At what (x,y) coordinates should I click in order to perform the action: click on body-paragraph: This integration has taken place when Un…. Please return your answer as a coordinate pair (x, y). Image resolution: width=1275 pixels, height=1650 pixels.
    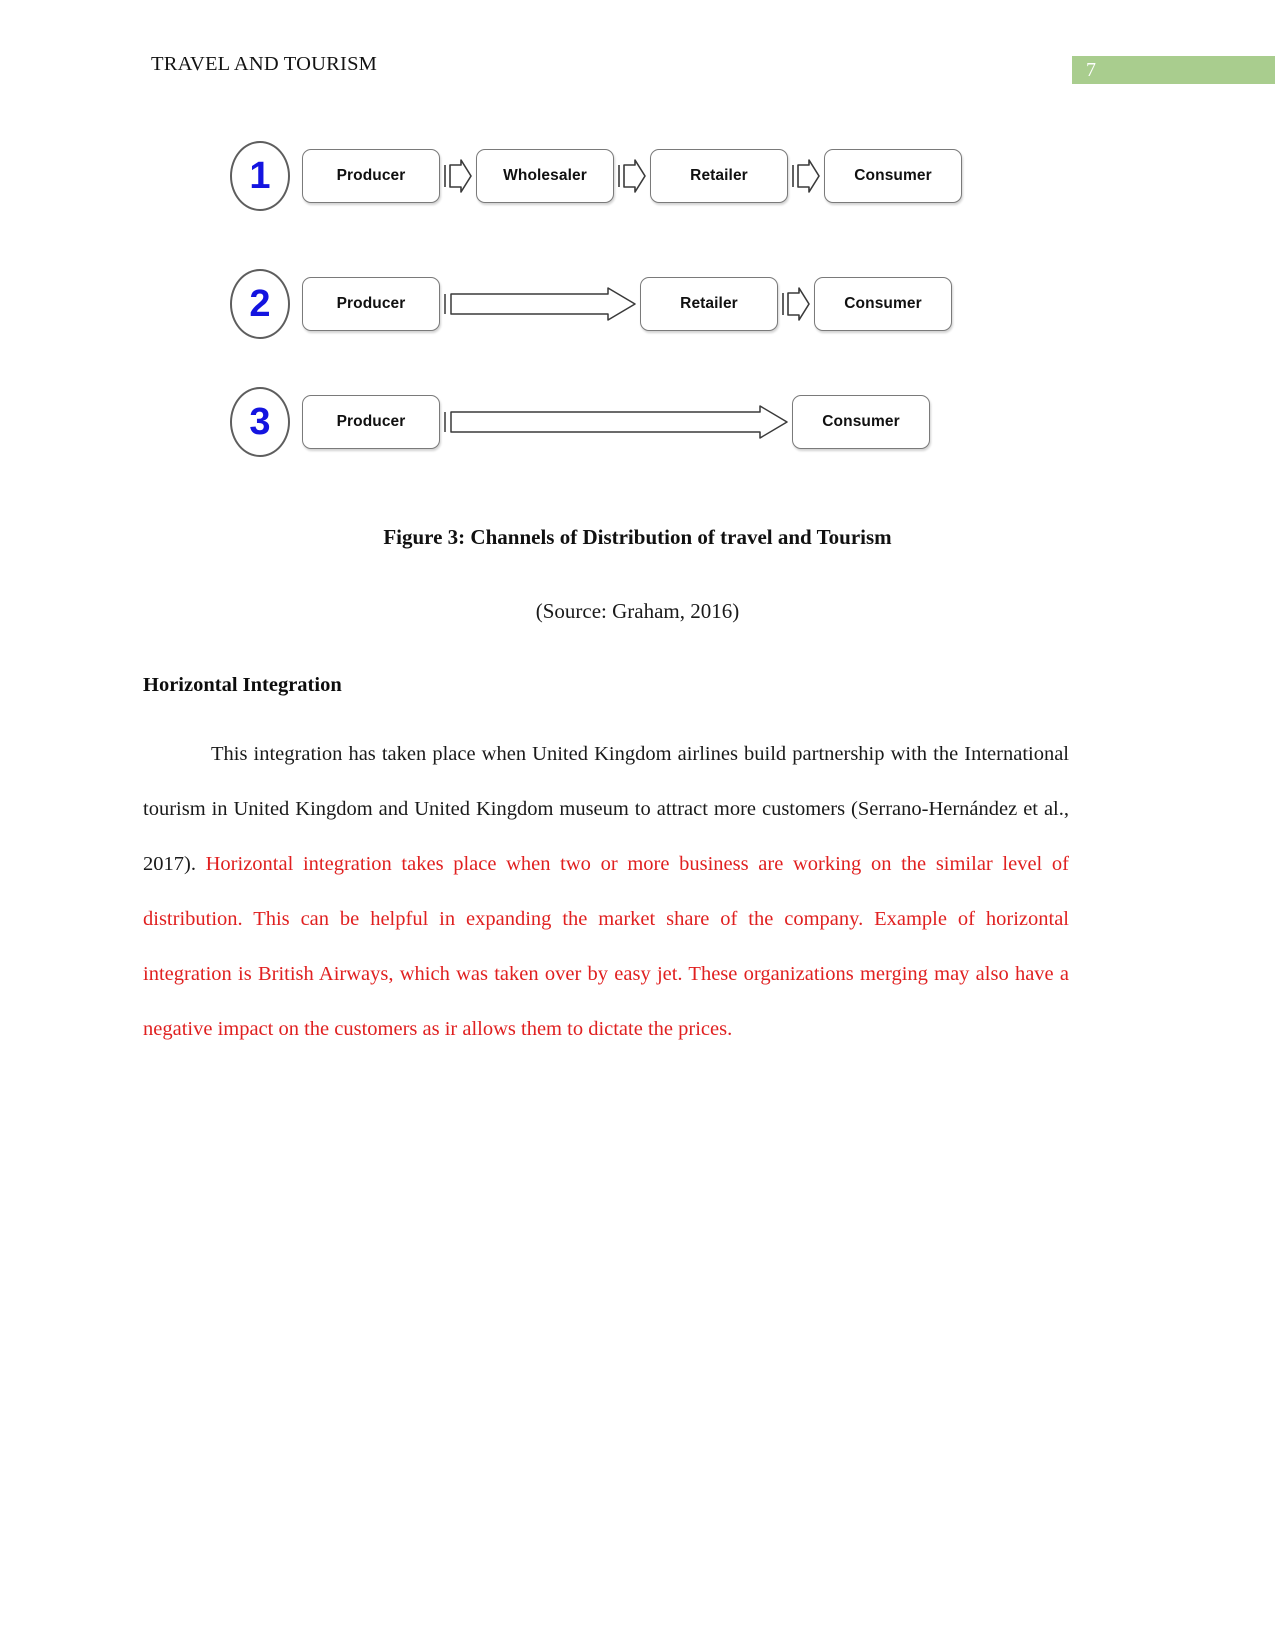
    Looking at the image, I should click on (606, 892).